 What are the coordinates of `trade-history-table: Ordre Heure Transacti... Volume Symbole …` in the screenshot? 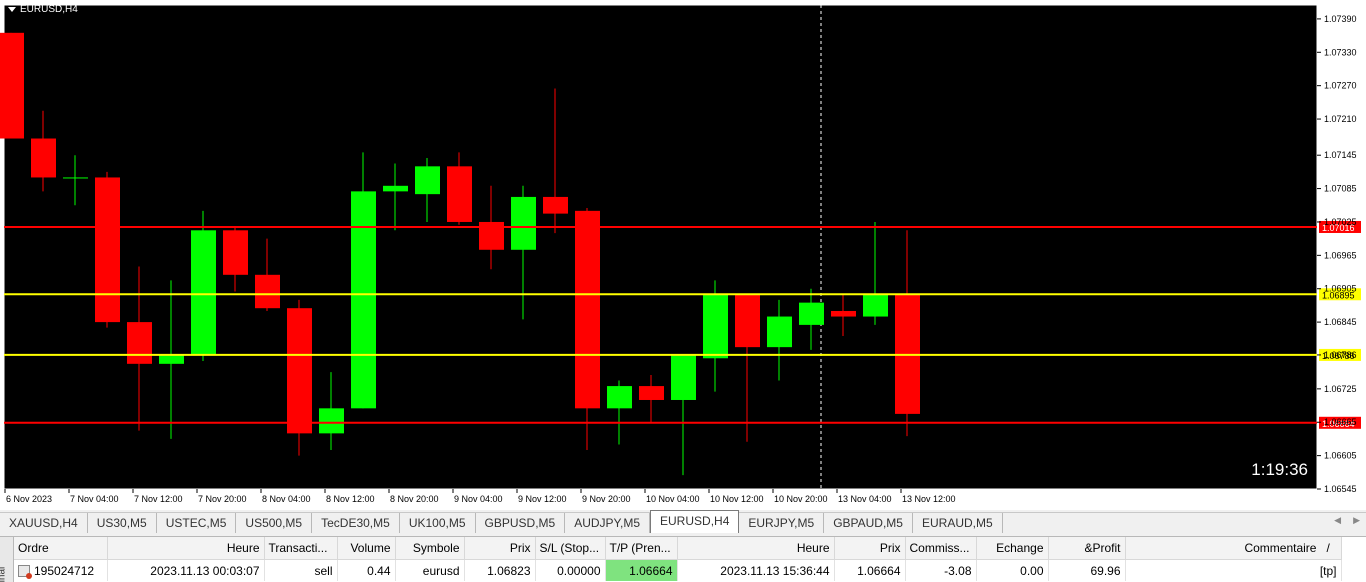 It's located at (678, 559).